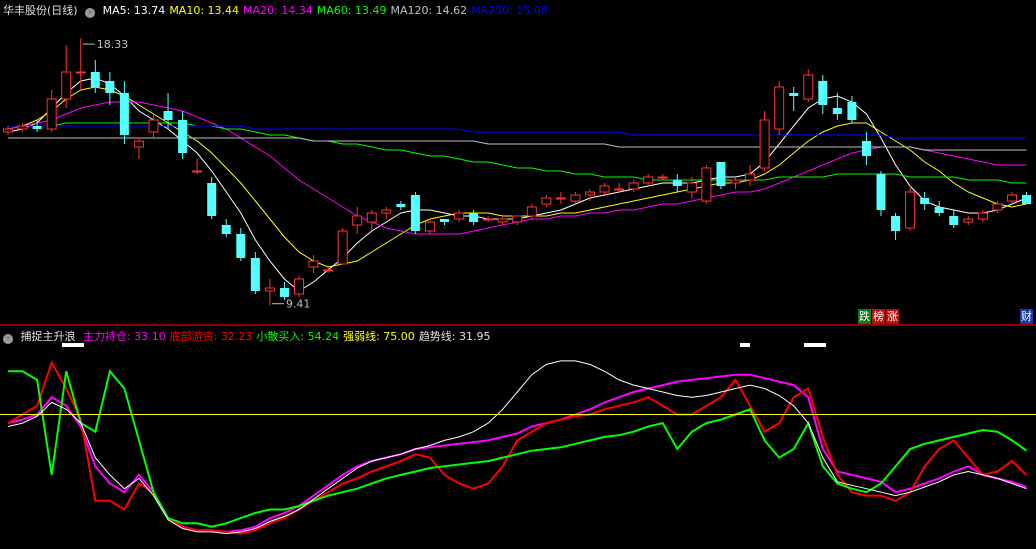  Describe the element at coordinates (429, 10) in the screenshot. I see `ma-label-ma120: MA120: 14.62` at that location.